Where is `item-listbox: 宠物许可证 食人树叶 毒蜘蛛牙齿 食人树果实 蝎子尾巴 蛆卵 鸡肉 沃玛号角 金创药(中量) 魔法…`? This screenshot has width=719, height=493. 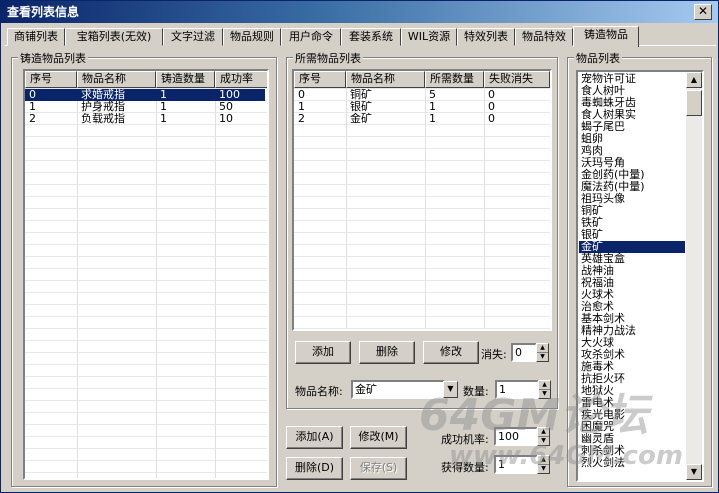
item-listbox: 宠物许可证 食人树叶 毒蜘蛛牙齿 食人树果实 蝎子尾巴 蛆卵 鸡肉 沃玛号角 金创药(中量) 魔法… is located at coordinates (640, 276).